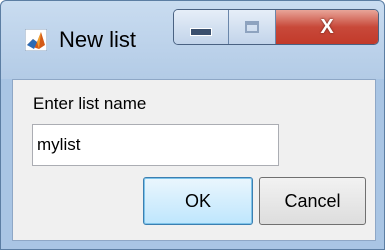 The image size is (385, 250). I want to click on caption-buttons: X, so click(276, 27).